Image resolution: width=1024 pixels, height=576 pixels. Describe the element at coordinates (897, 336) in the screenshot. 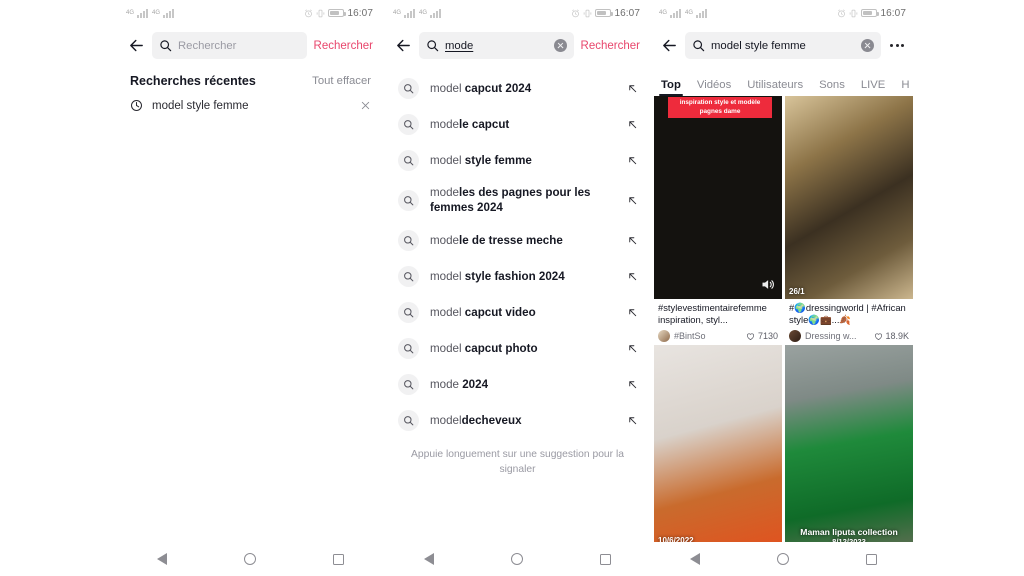

I see `like-count-value: 18.9K` at that location.